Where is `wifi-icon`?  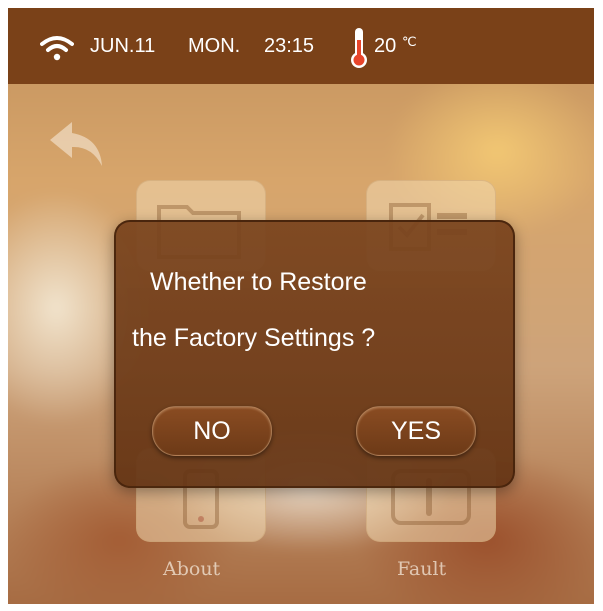
wifi-icon is located at coordinates (57, 48).